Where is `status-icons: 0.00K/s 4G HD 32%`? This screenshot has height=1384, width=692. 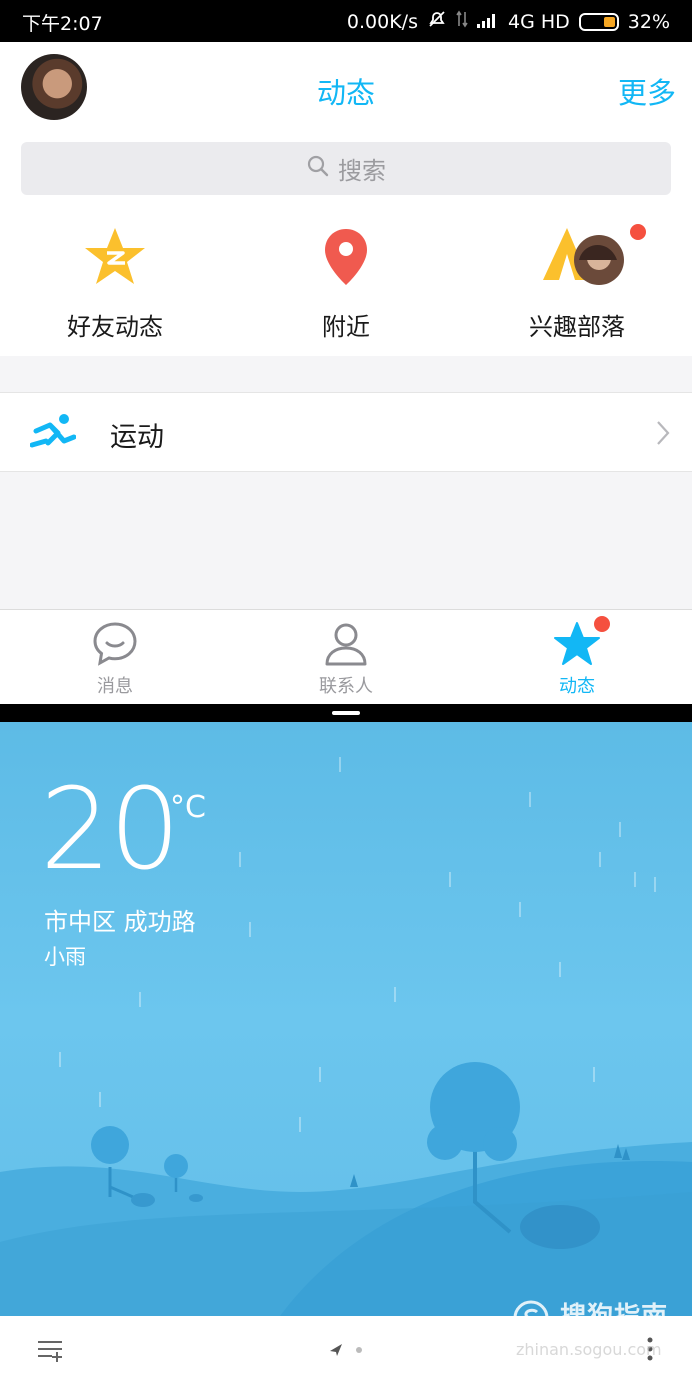 status-icons: 0.00K/s 4G HD 32% is located at coordinates (508, 21).